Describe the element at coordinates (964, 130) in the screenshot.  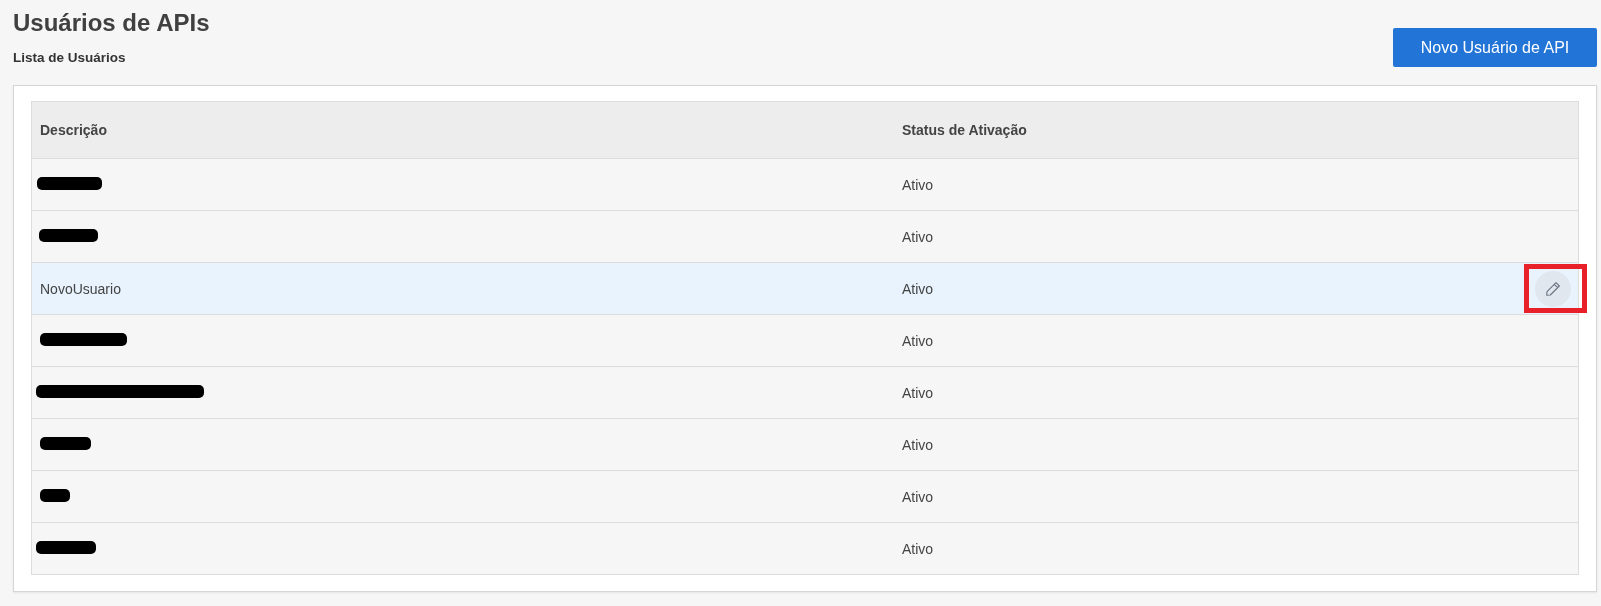
I see `column-header: Status de Ativação` at that location.